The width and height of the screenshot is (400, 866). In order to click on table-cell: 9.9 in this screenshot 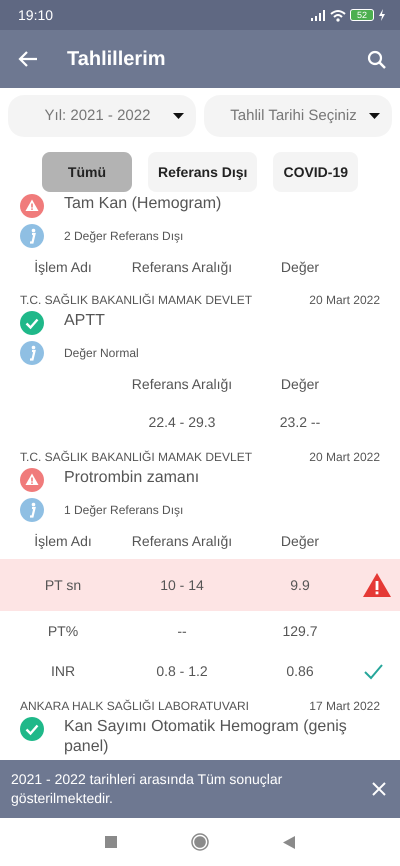, I will do `click(300, 584)`.